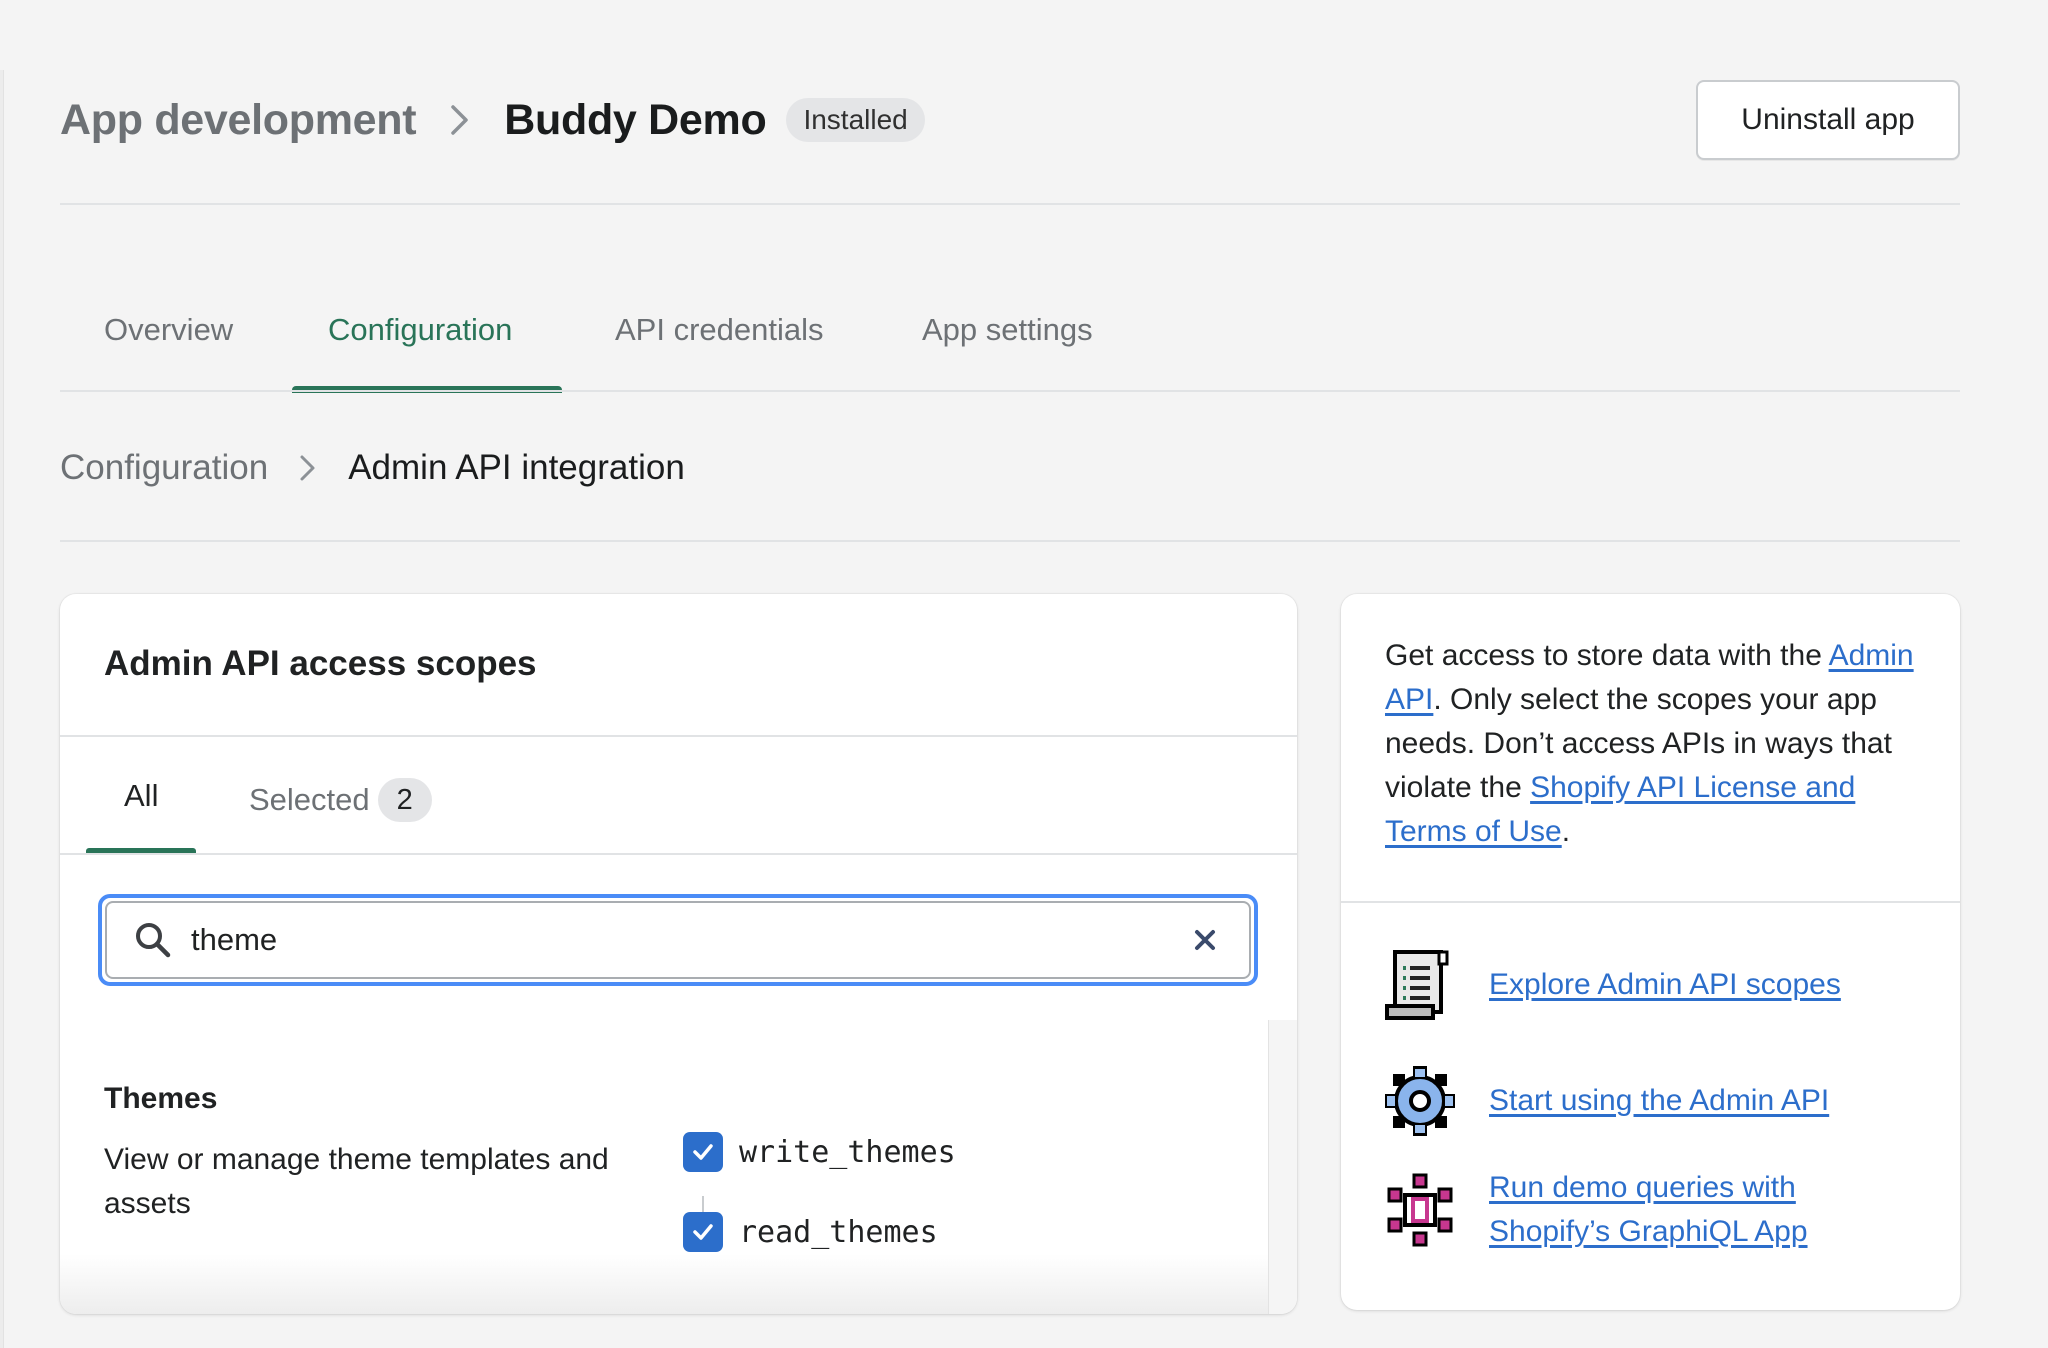 This screenshot has height=1348, width=2048. Describe the element at coordinates (719, 330) in the screenshot. I see `tab-api-credentials: API credentials` at that location.